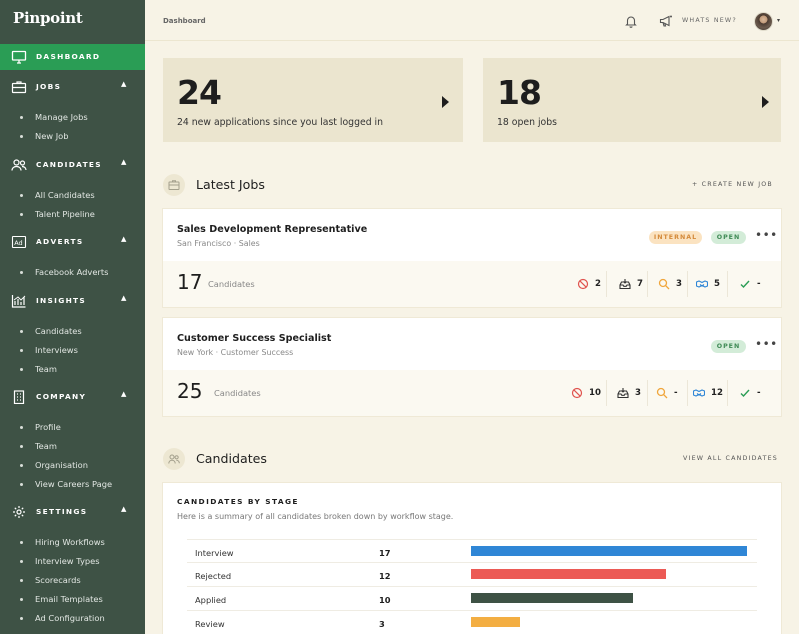  What do you see at coordinates (595, 393) in the screenshot?
I see `metric-value: 10` at bounding box center [595, 393].